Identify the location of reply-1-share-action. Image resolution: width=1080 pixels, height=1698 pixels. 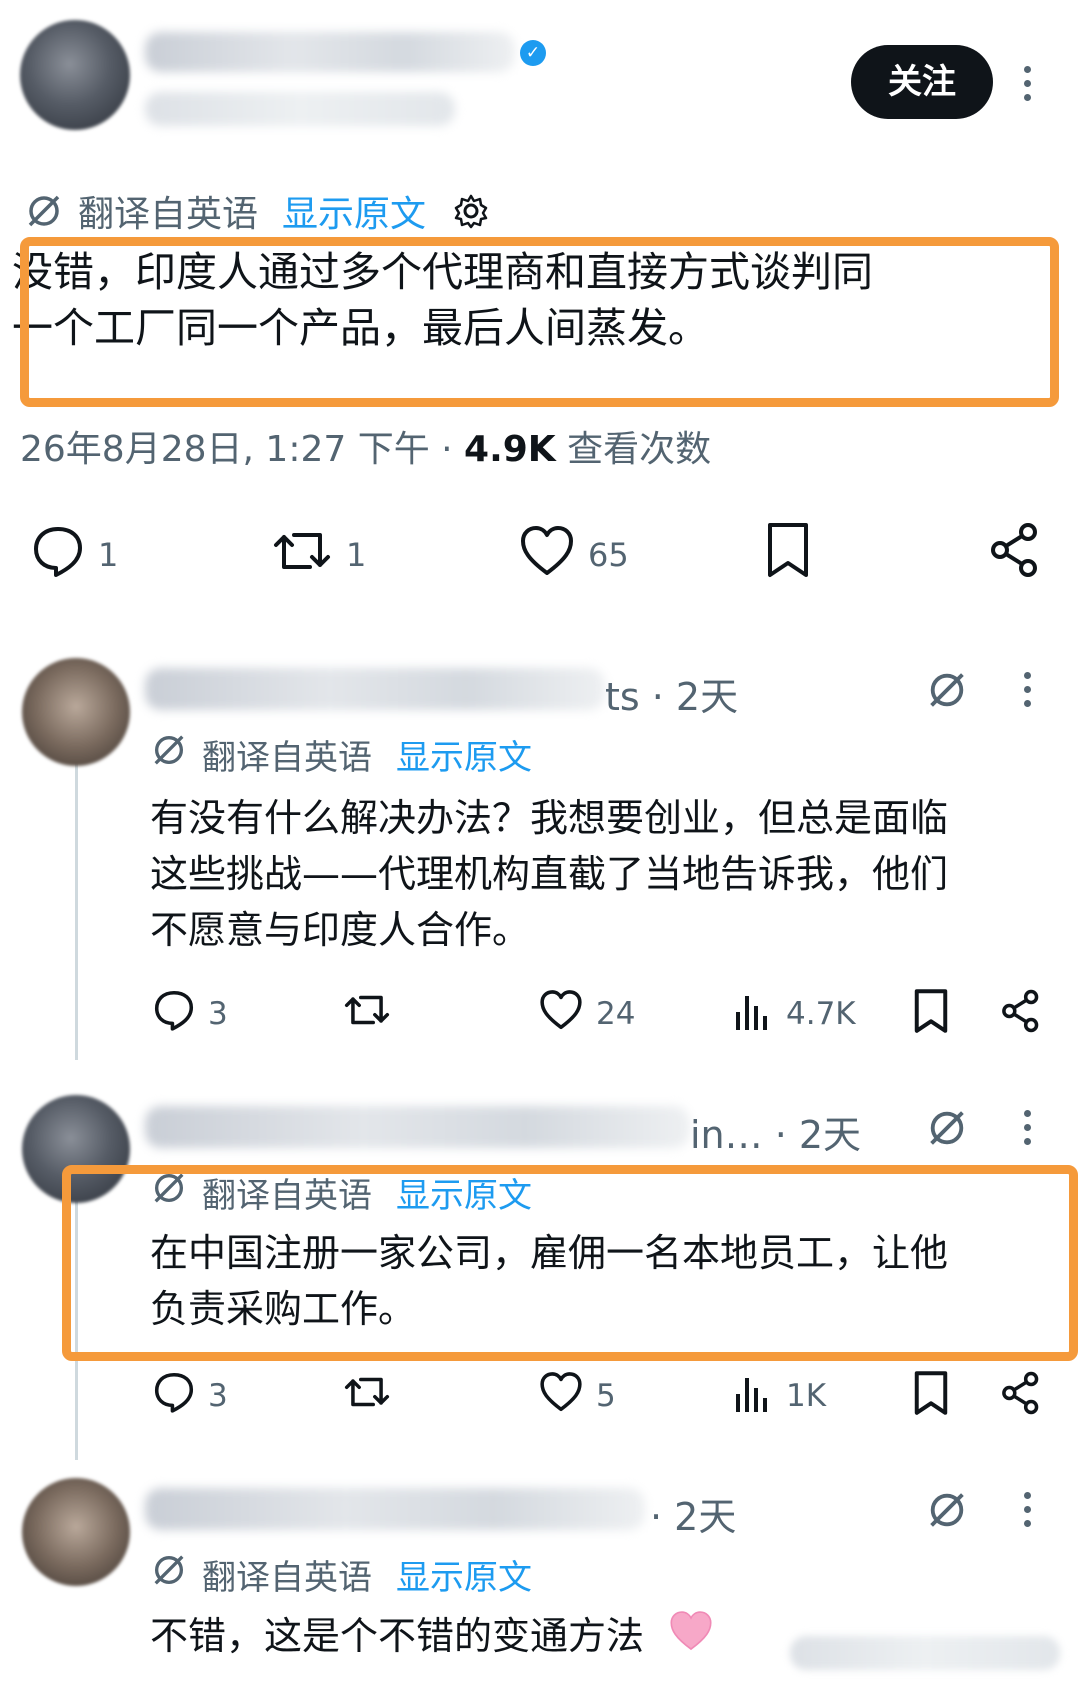
(1021, 1013).